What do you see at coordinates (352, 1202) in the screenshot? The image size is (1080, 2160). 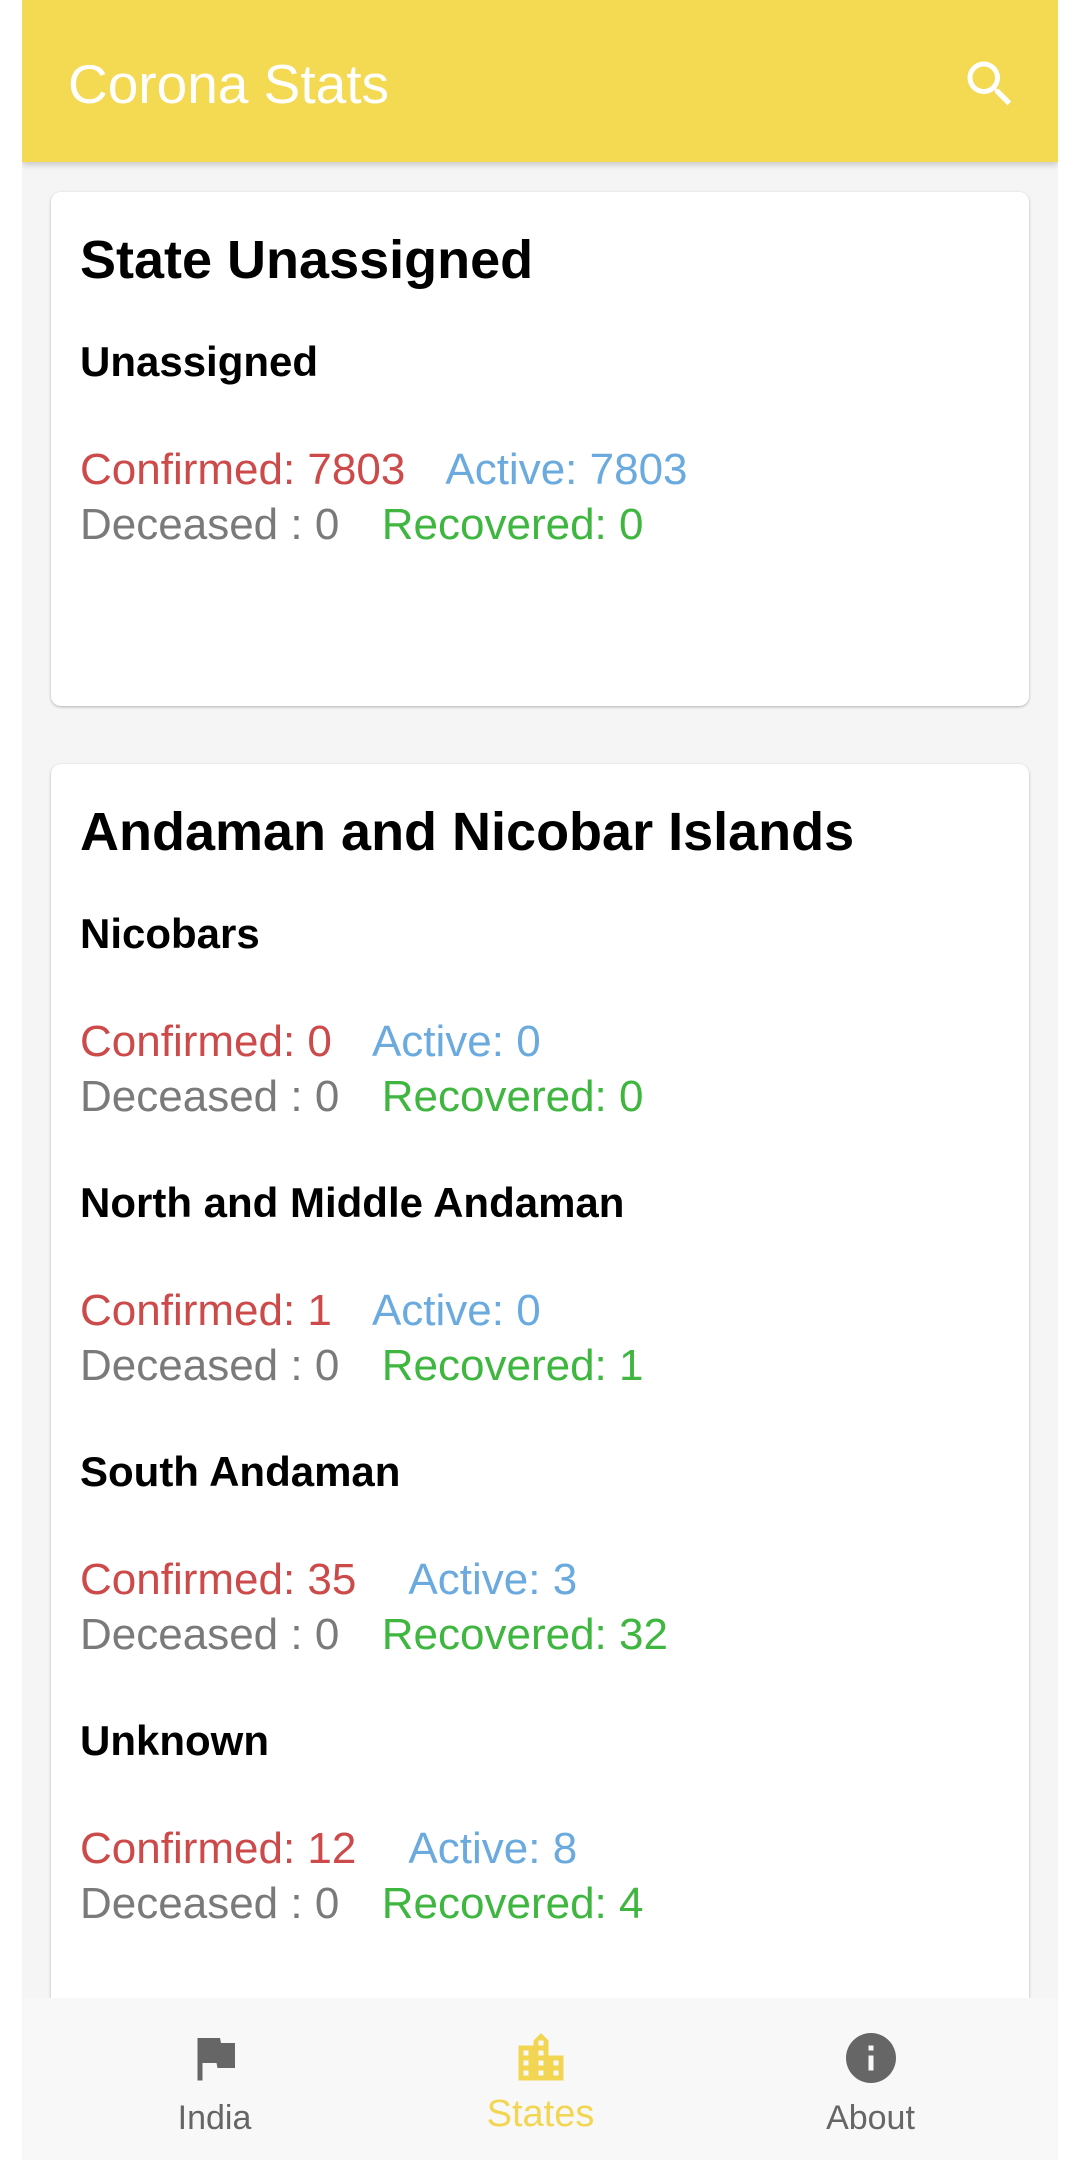 I see `district-name: North and Middle Andaman` at bounding box center [352, 1202].